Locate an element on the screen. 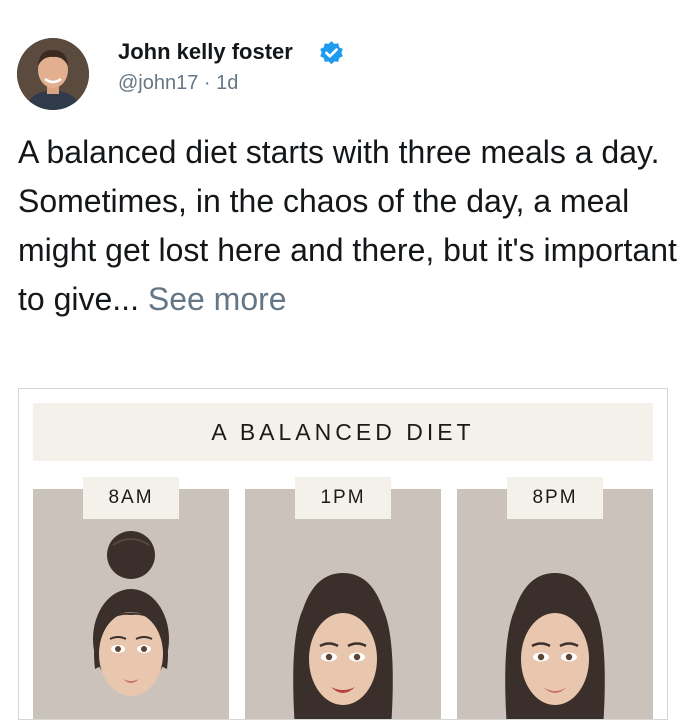  infographic-title: A BALANCED DIET is located at coordinates (343, 432).